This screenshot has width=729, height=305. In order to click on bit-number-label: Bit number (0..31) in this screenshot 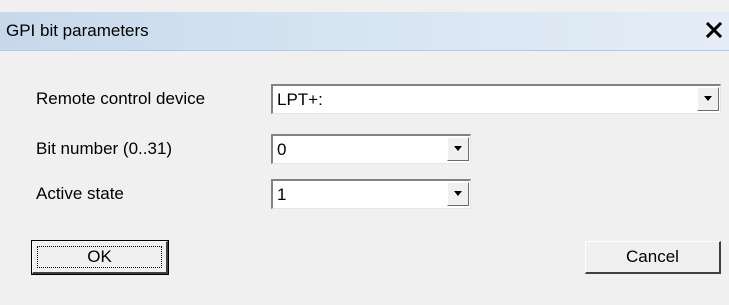, I will do `click(104, 148)`.